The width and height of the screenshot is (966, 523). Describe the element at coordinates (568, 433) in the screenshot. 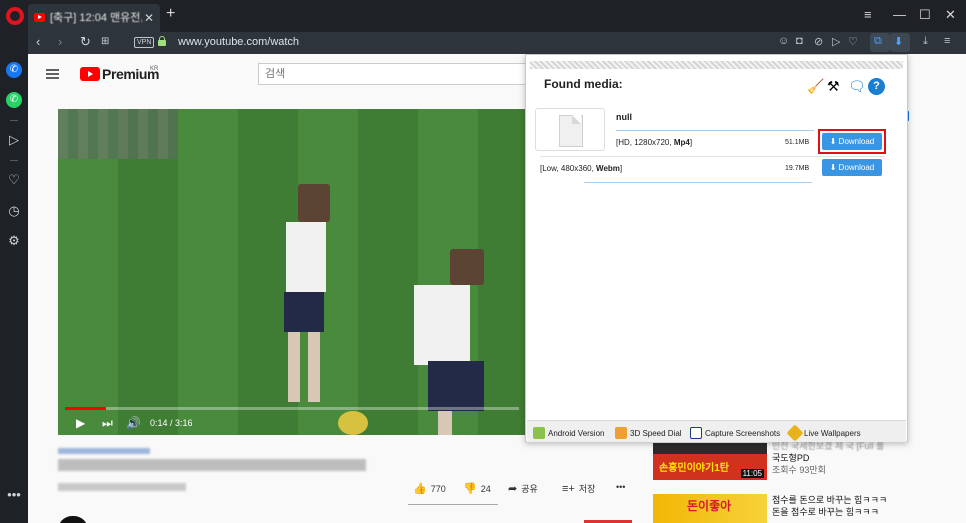

I see `footer-android-link: Android Version` at that location.